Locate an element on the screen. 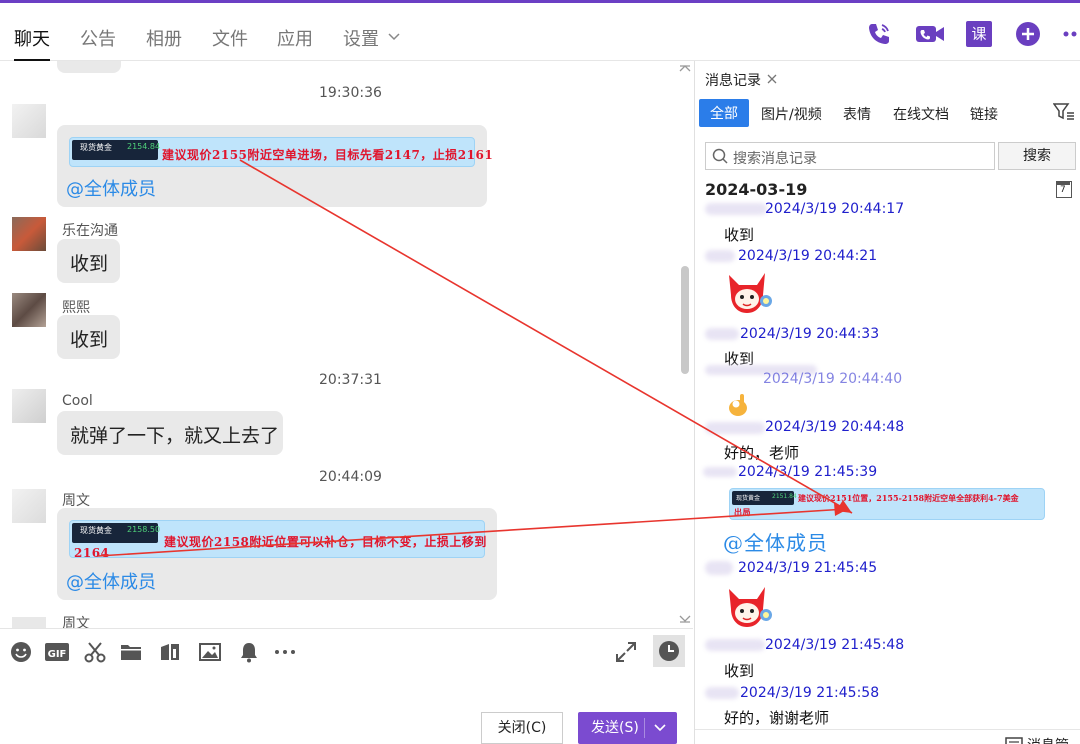 Image resolution: width=1080 pixels, height=744 pixels. image-text: 建议现价2155附近空单进场，目标先看2147，止损2161 is located at coordinates (328, 155).